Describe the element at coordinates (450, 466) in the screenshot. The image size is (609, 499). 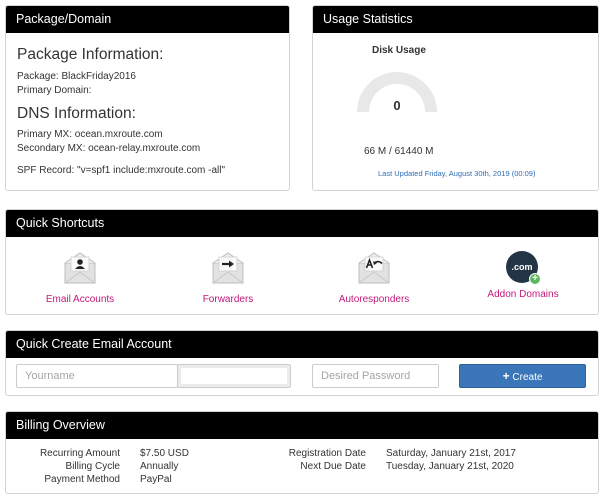
I see `next-due-date-value: Tuesday, January 21st, 2020` at that location.